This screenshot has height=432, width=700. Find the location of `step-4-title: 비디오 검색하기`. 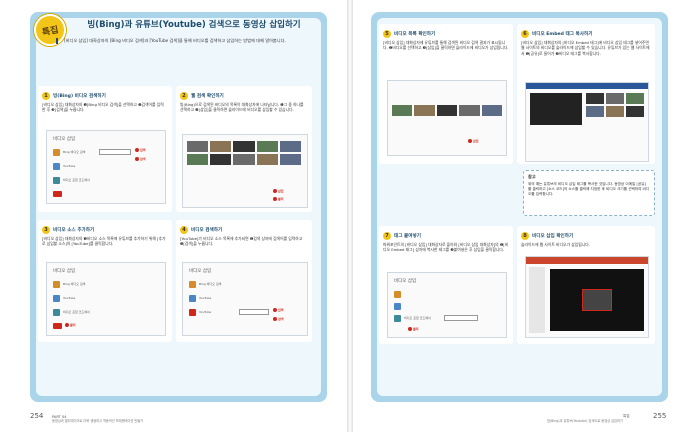

step-4-title: 비디오 검색하기 is located at coordinates (207, 230).